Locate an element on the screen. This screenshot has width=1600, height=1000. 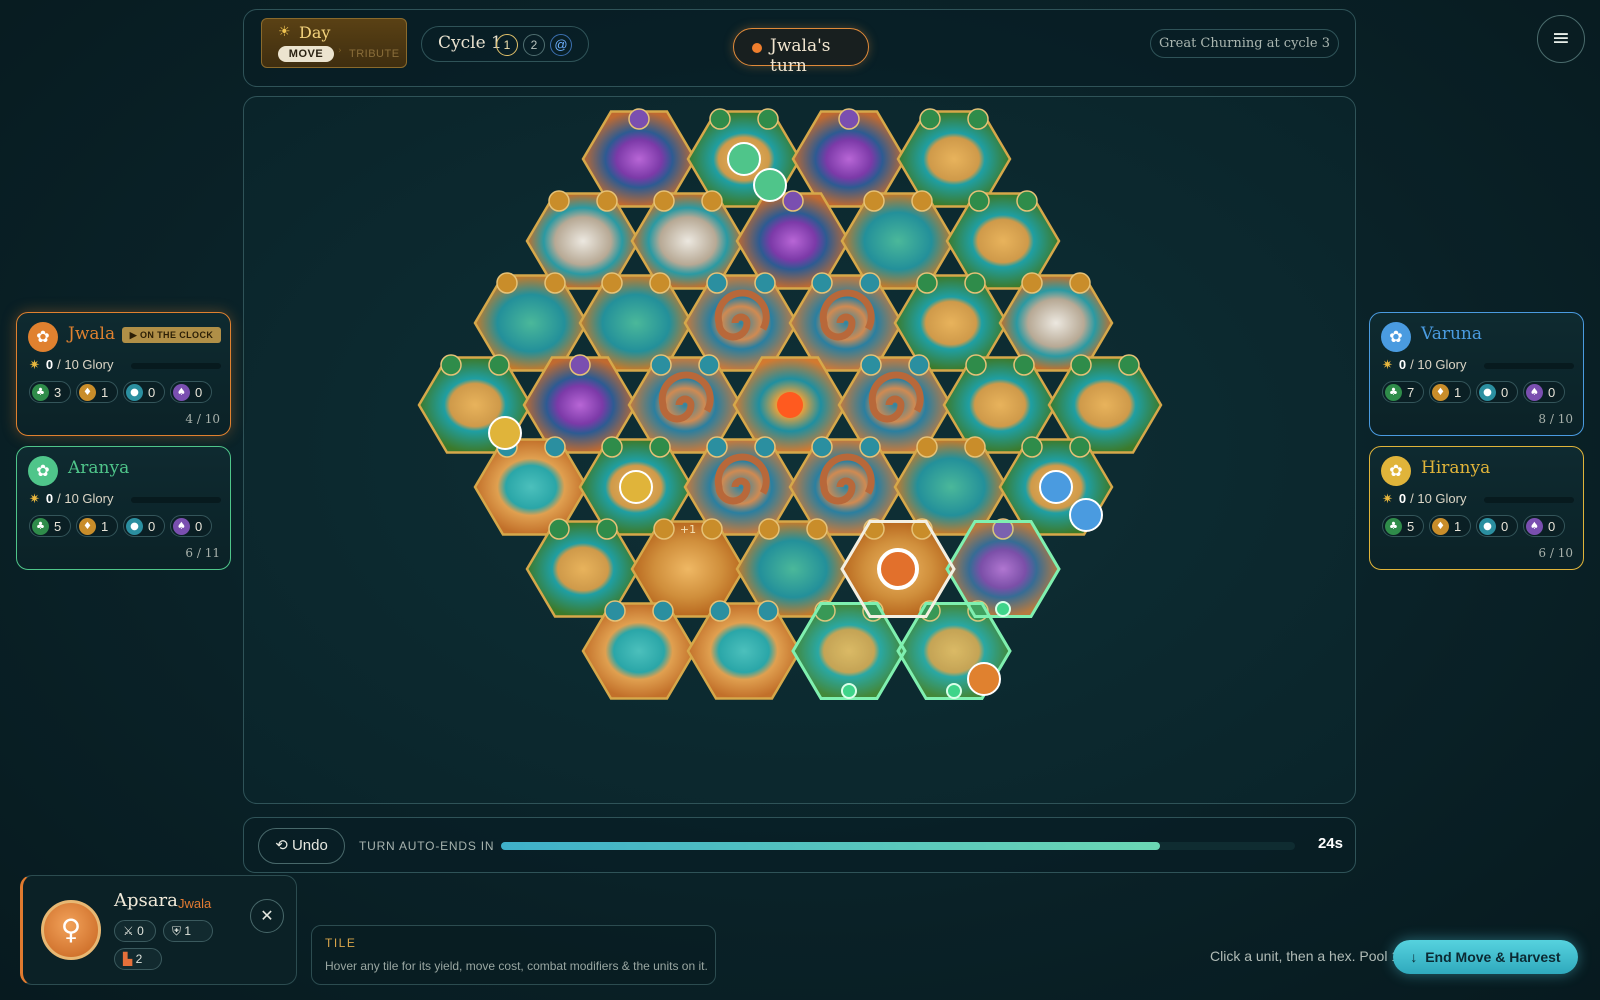
unit-count: 4 / 10 is located at coordinates (202, 419).